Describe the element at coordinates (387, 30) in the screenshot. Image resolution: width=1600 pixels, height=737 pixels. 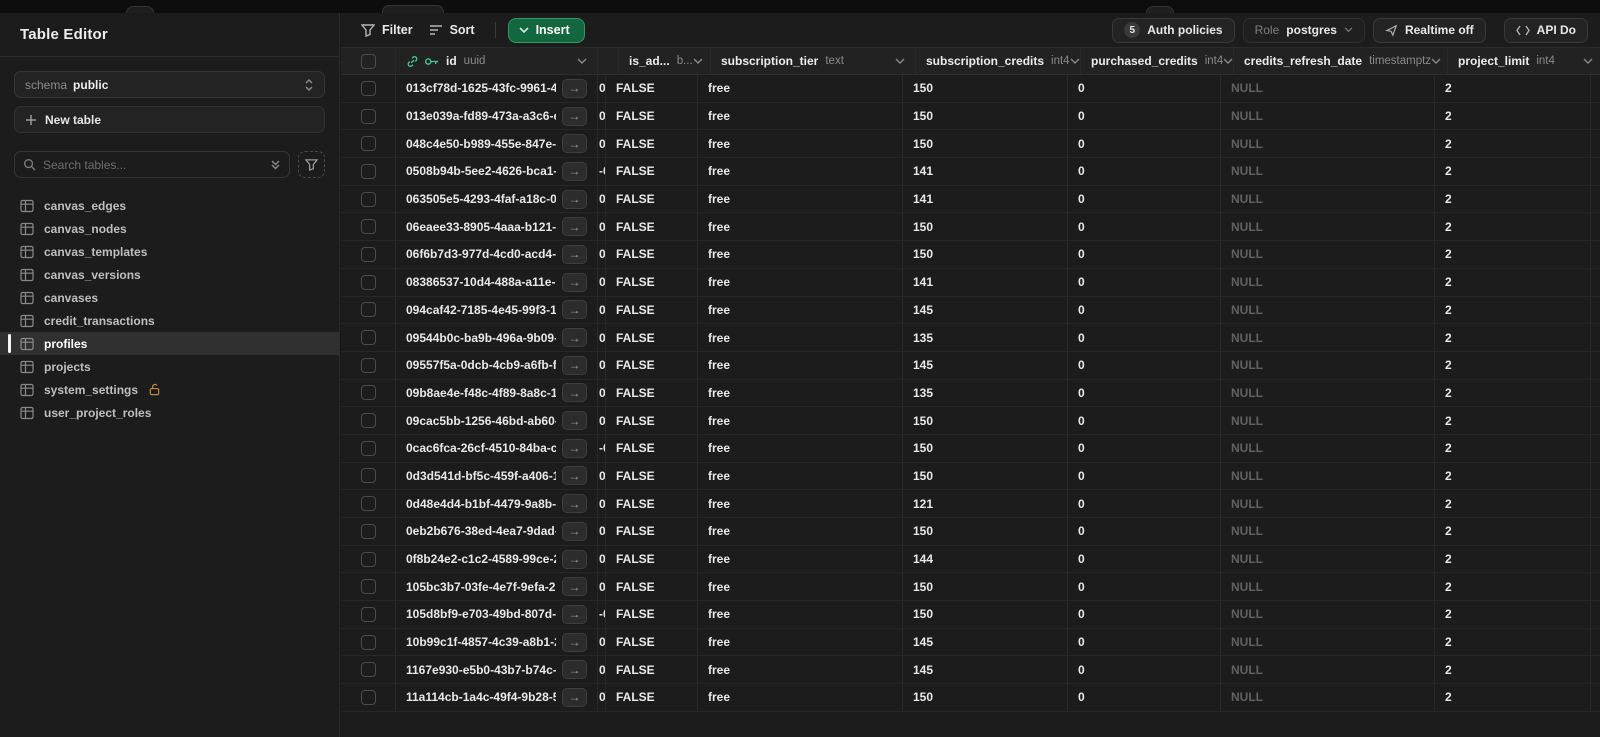
I see `filter-button: Filter` at that location.